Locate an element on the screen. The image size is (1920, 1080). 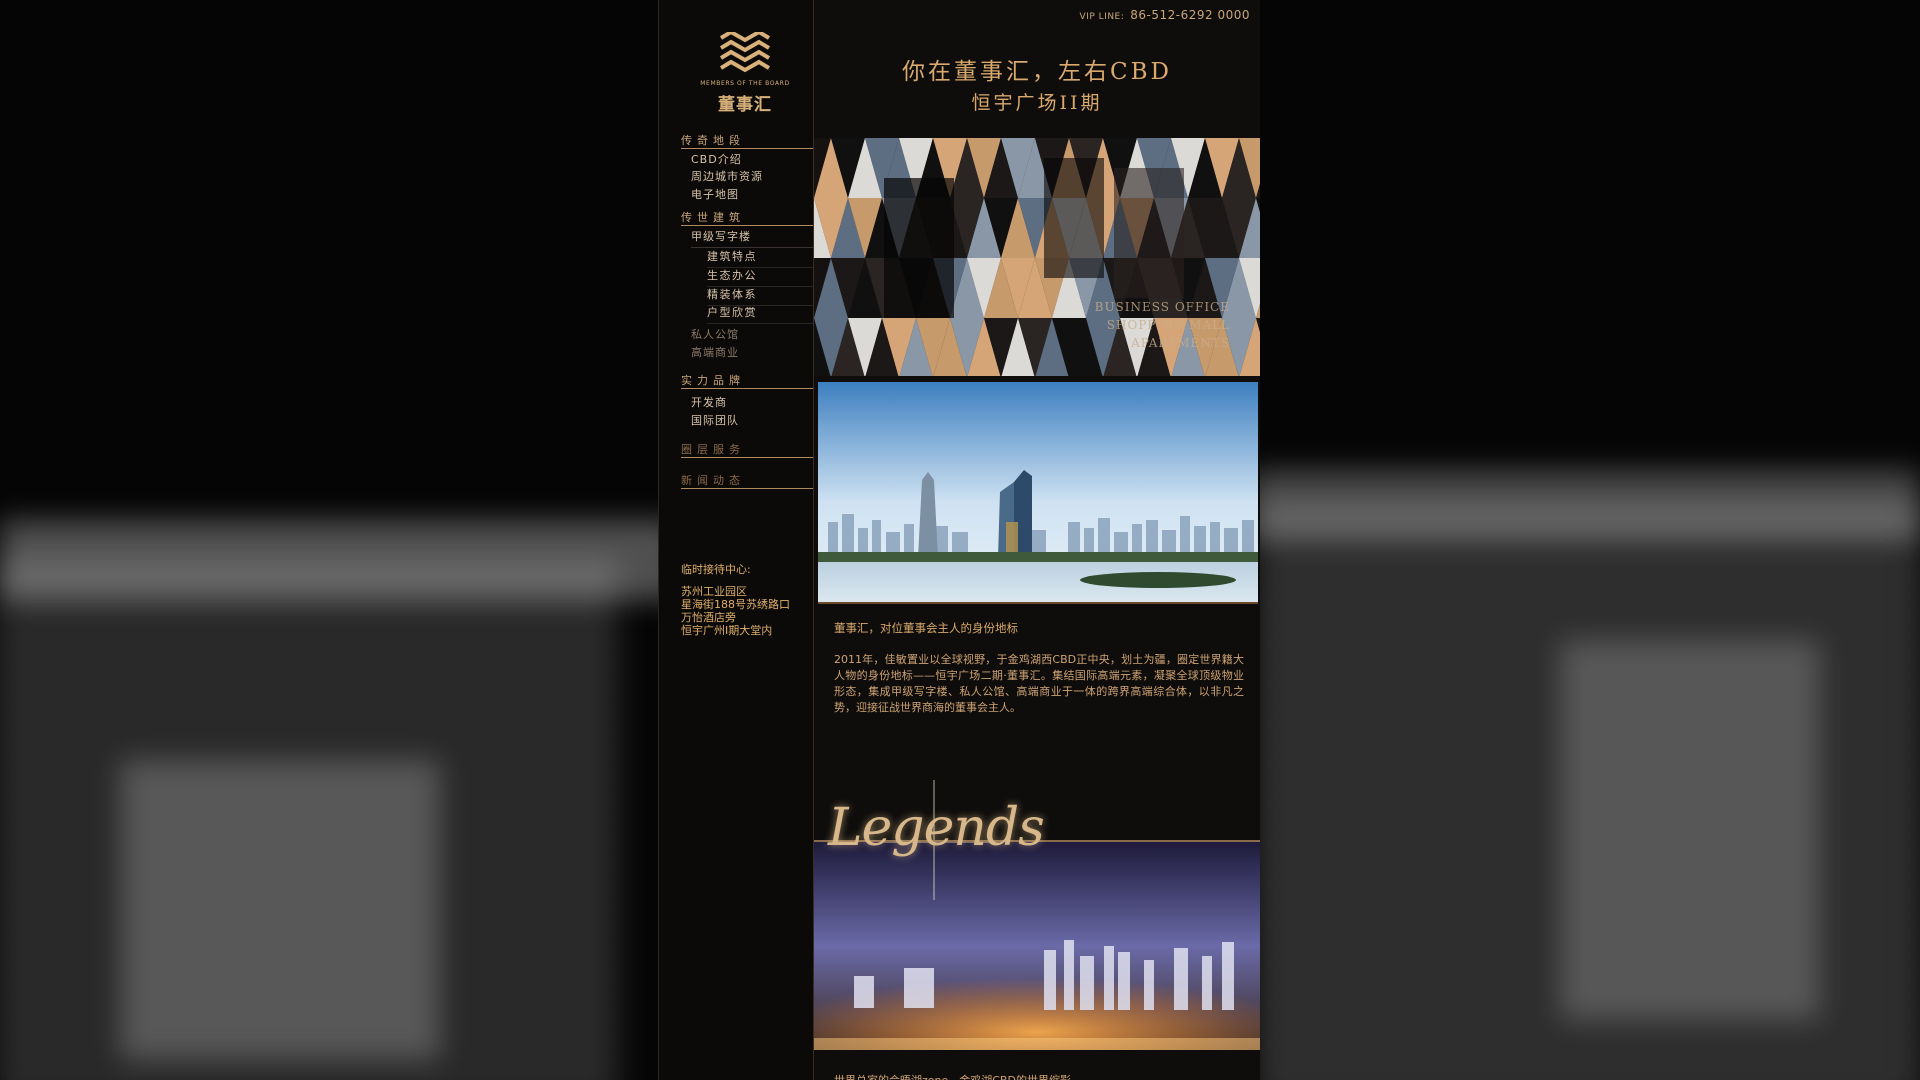
reception-line: 万怡酒店旁 is located at coordinates (708, 617).